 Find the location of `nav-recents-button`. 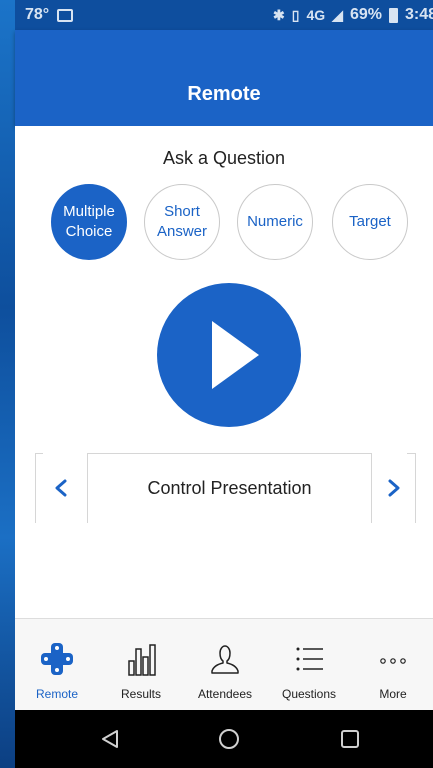

nav-recents-button is located at coordinates (350, 739).